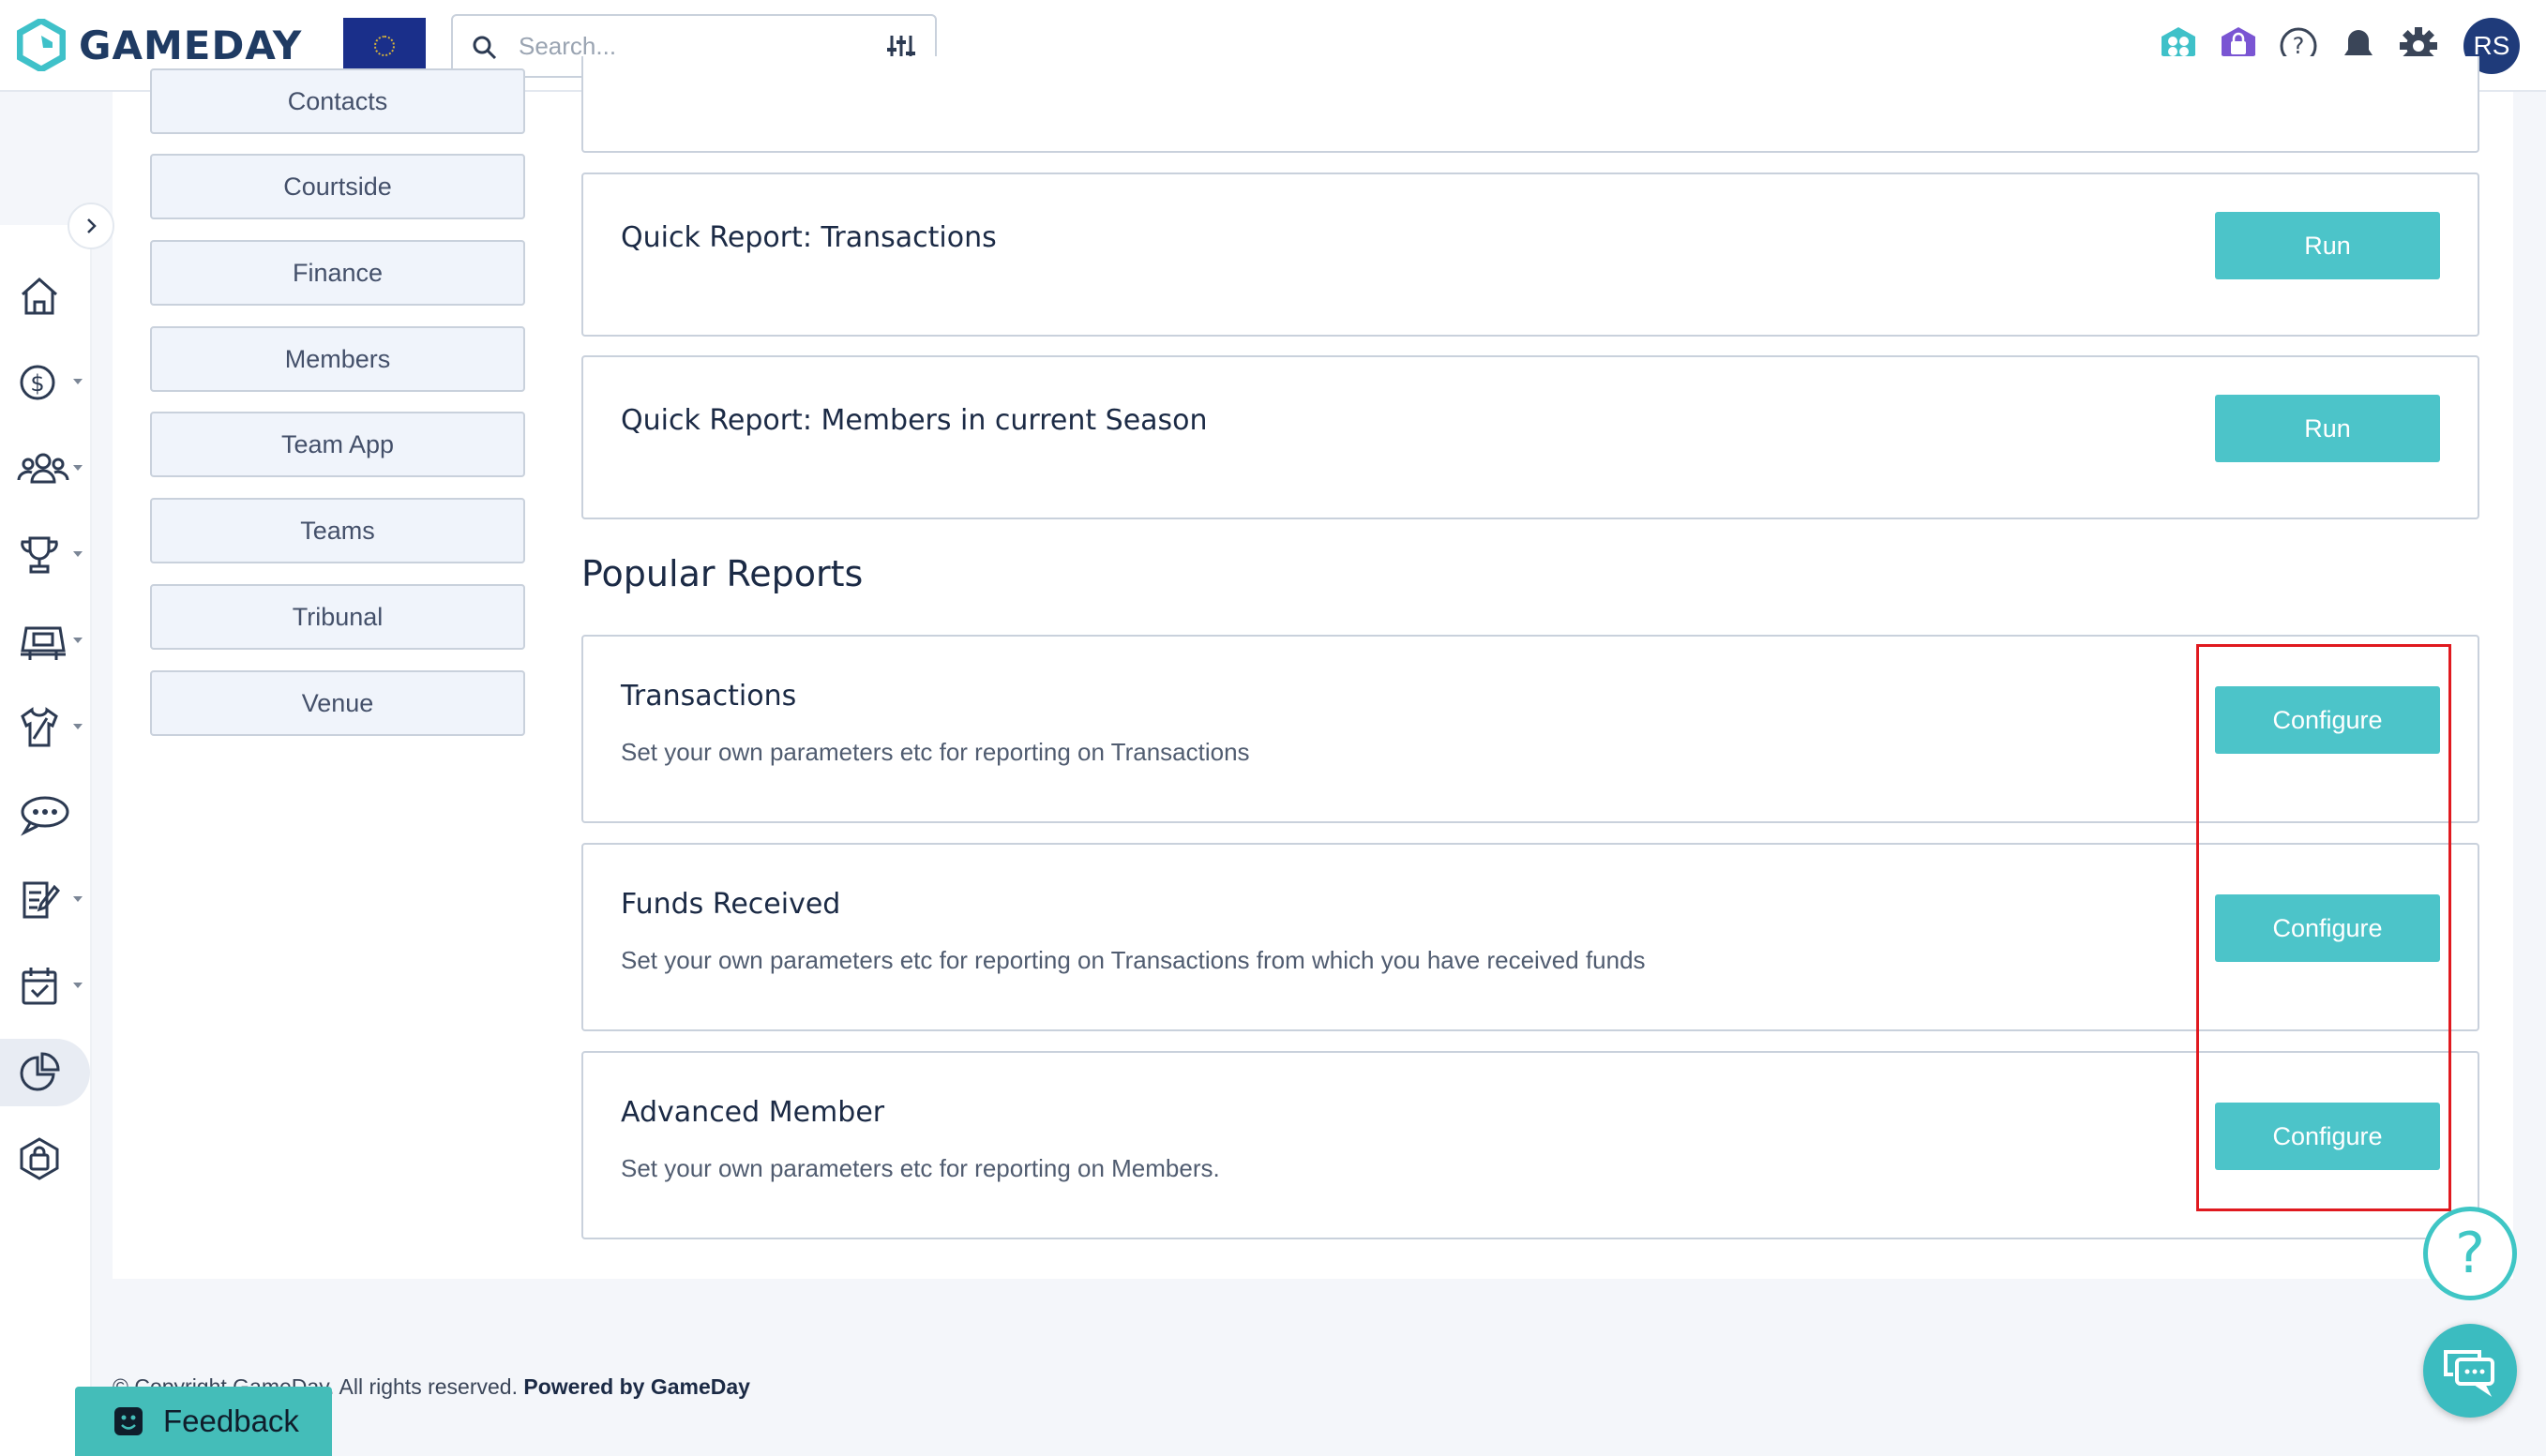  What do you see at coordinates (40, 1072) in the screenshot?
I see `reports-pie-icon` at bounding box center [40, 1072].